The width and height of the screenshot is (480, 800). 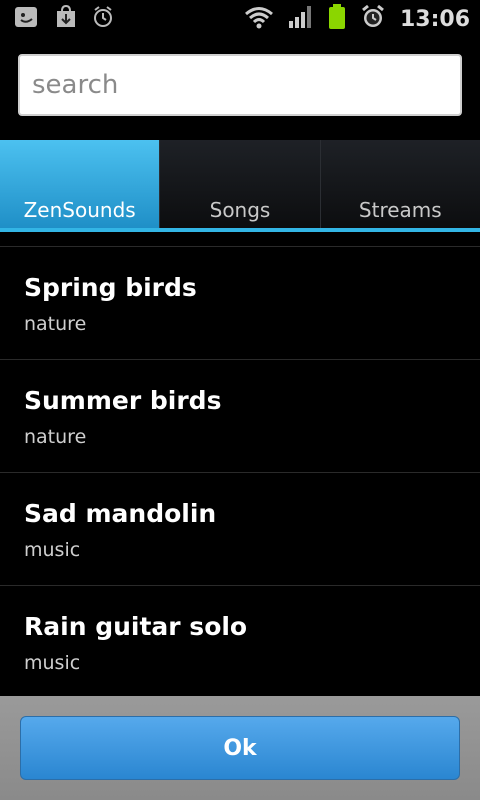 I want to click on list-item: Sad mandolin music, so click(x=240, y=529).